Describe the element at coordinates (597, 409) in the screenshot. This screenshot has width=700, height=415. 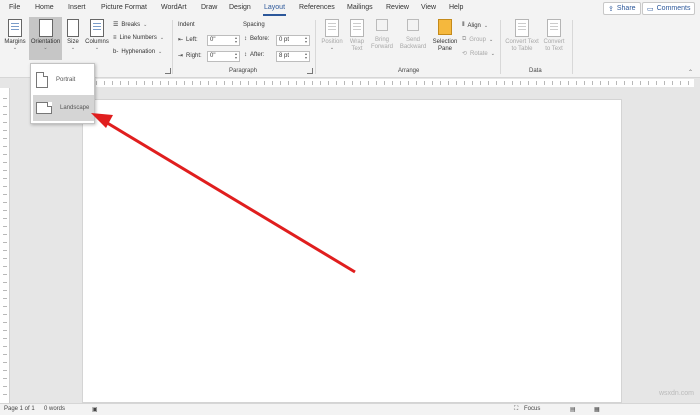
I see `print-layout-icon: ▦` at that location.